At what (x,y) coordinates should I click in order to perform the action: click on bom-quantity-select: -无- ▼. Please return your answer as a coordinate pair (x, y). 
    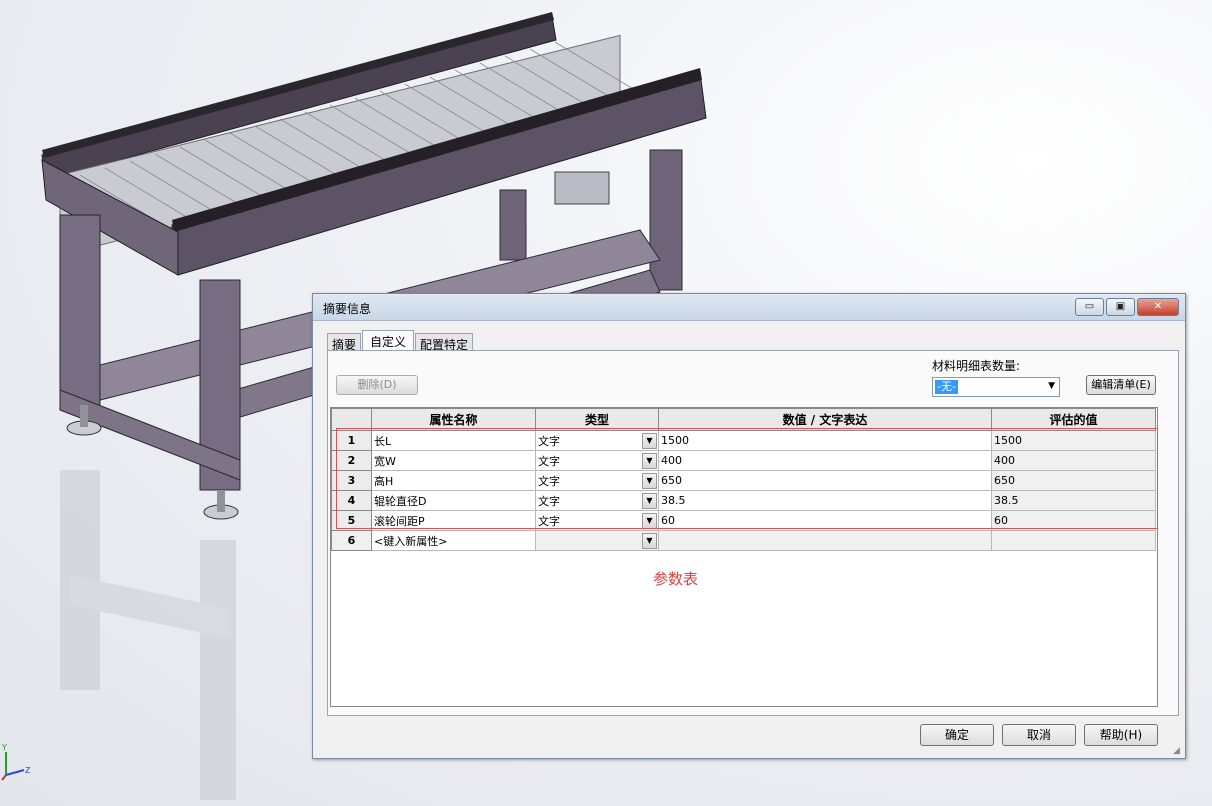
    Looking at the image, I should click on (996, 387).